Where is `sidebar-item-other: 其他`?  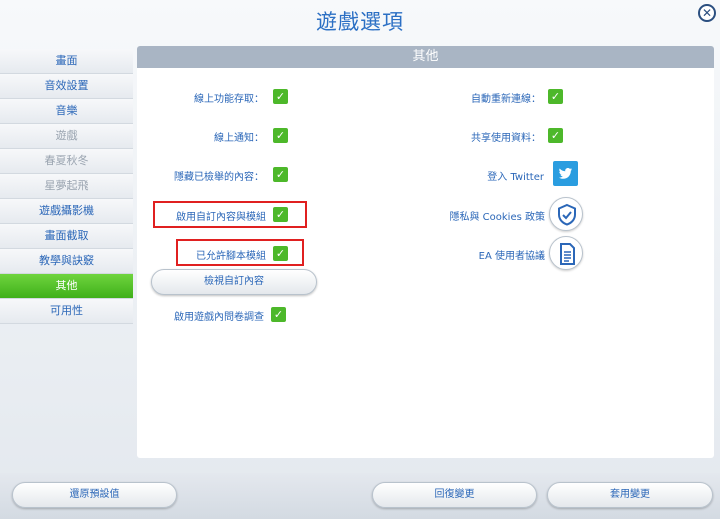
sidebar-item-other: 其他 is located at coordinates (66, 286).